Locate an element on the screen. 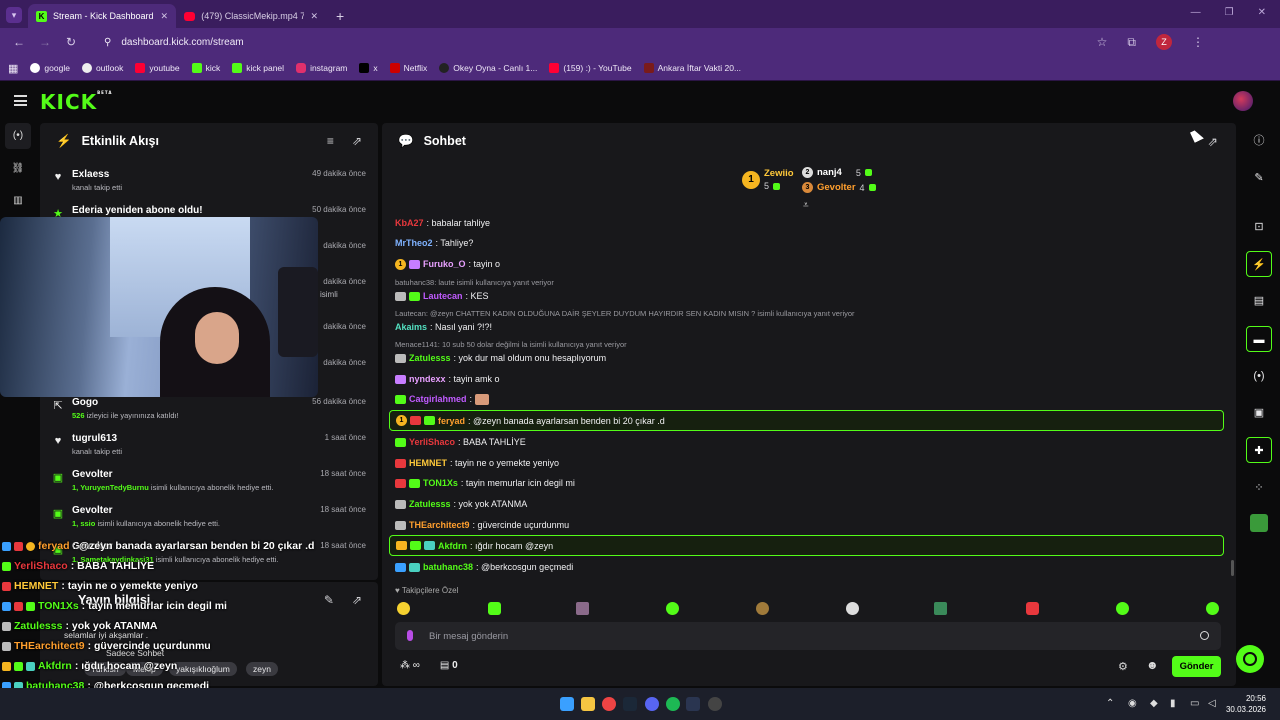 The width and height of the screenshot is (1280, 720). webcam-chair is located at coordinates (298, 312).